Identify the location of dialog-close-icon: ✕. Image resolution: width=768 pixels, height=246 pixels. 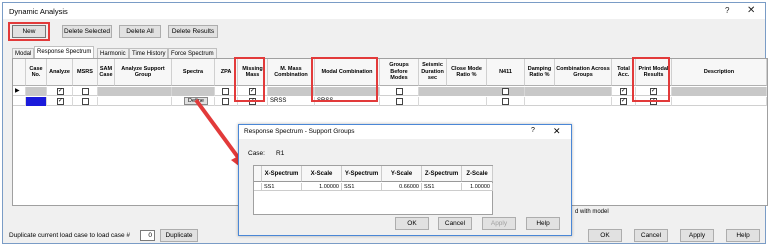
(557, 131).